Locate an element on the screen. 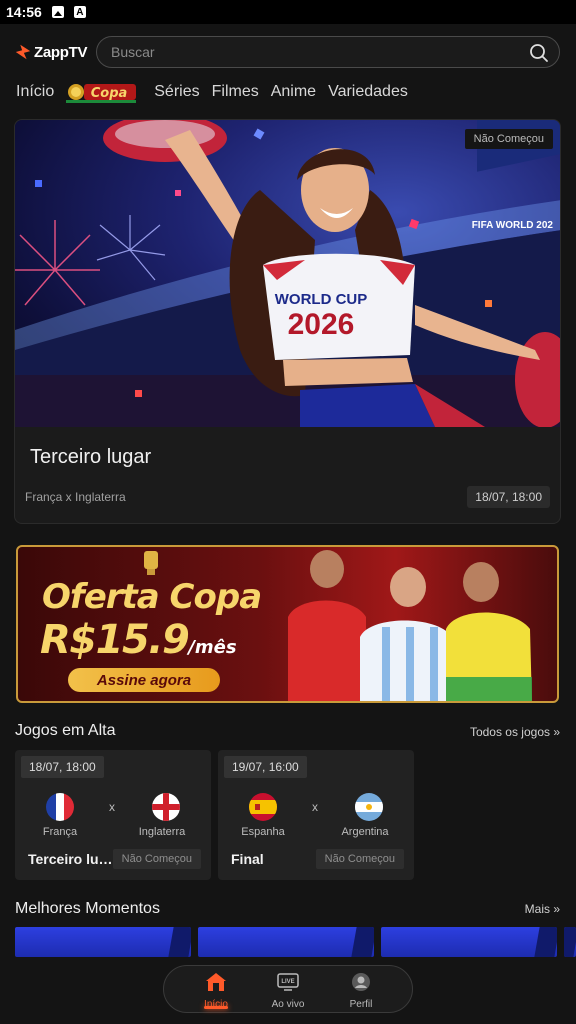 The height and width of the screenshot is (1024, 576). highlights-title: Melhores Momentos is located at coordinates (87, 908).